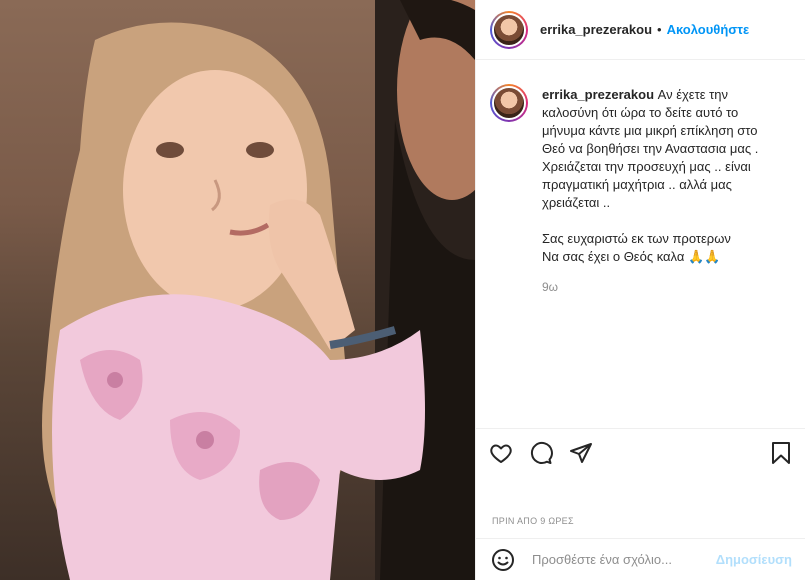 Image resolution: width=805 pixels, height=580 pixels. Describe the element at coordinates (598, 94) in the screenshot. I see `caption-username: errika_prezerakou` at that location.